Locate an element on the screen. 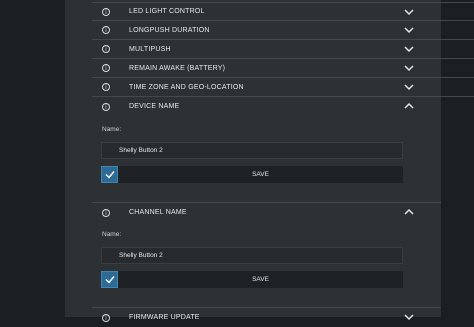 The width and height of the screenshot is (474, 327). channel-name-checkbox is located at coordinates (109, 279).